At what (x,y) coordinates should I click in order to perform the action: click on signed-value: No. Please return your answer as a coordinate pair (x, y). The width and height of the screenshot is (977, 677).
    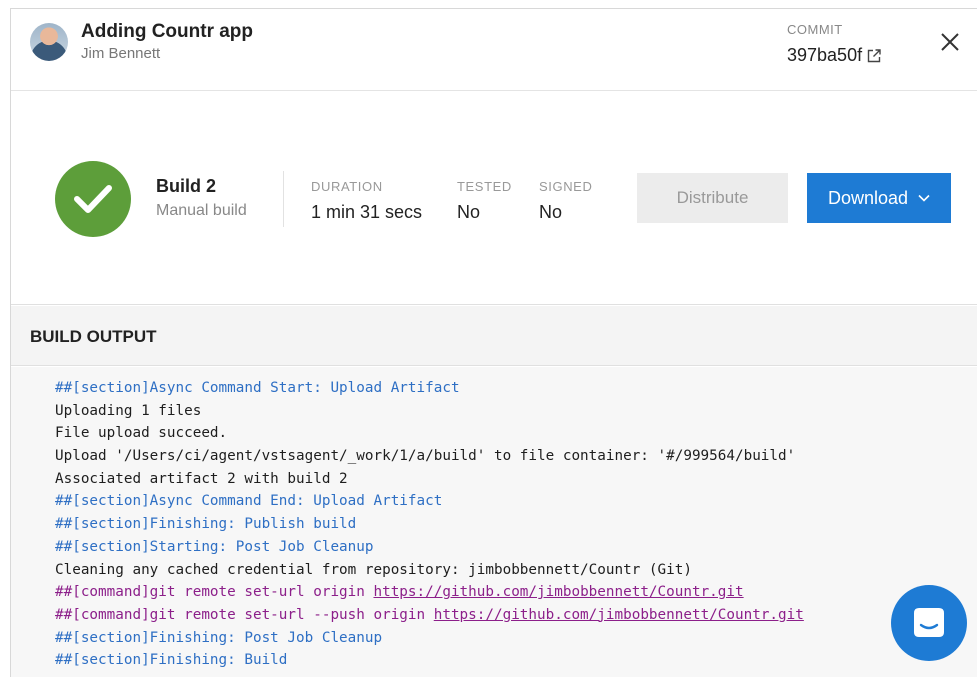
    Looking at the image, I should click on (551, 212).